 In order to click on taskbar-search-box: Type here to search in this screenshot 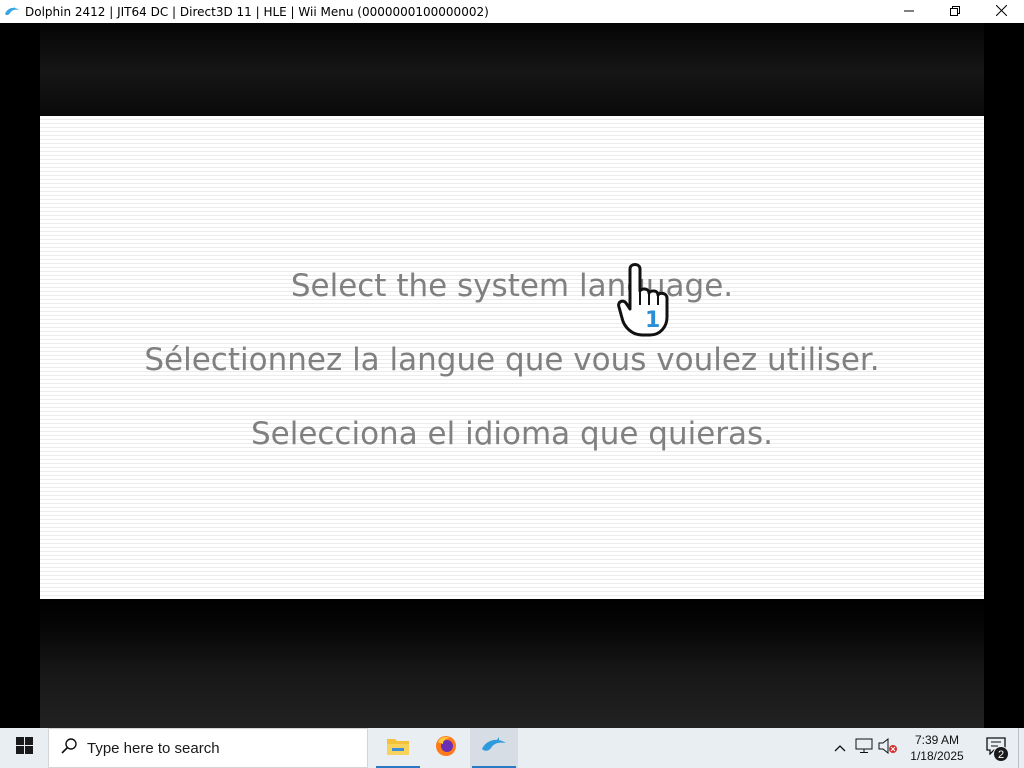, I will do `click(208, 748)`.